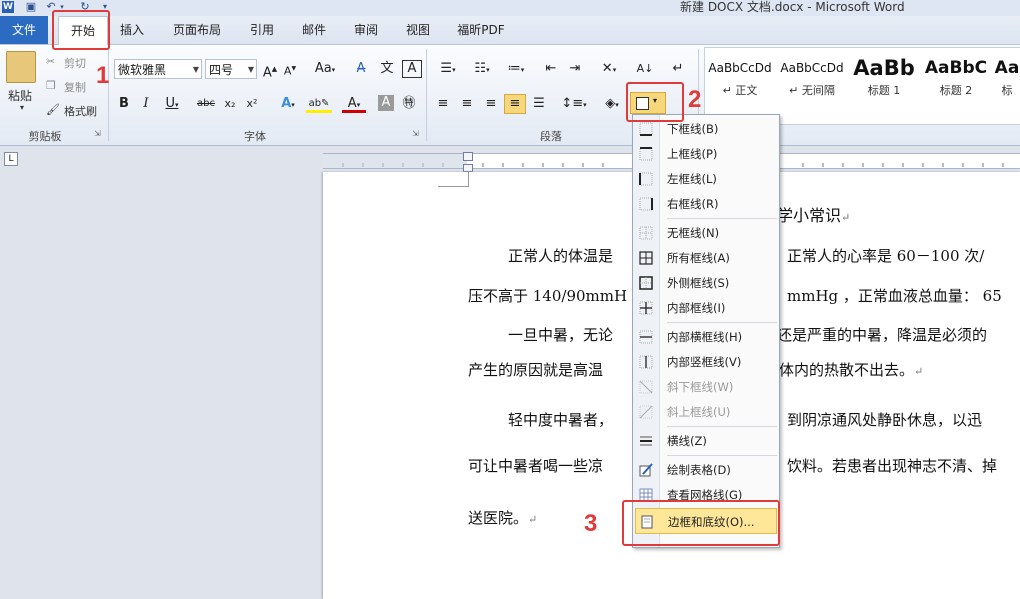  Describe the element at coordinates (124, 104) in the screenshot. I see `bold-icon: B` at that location.